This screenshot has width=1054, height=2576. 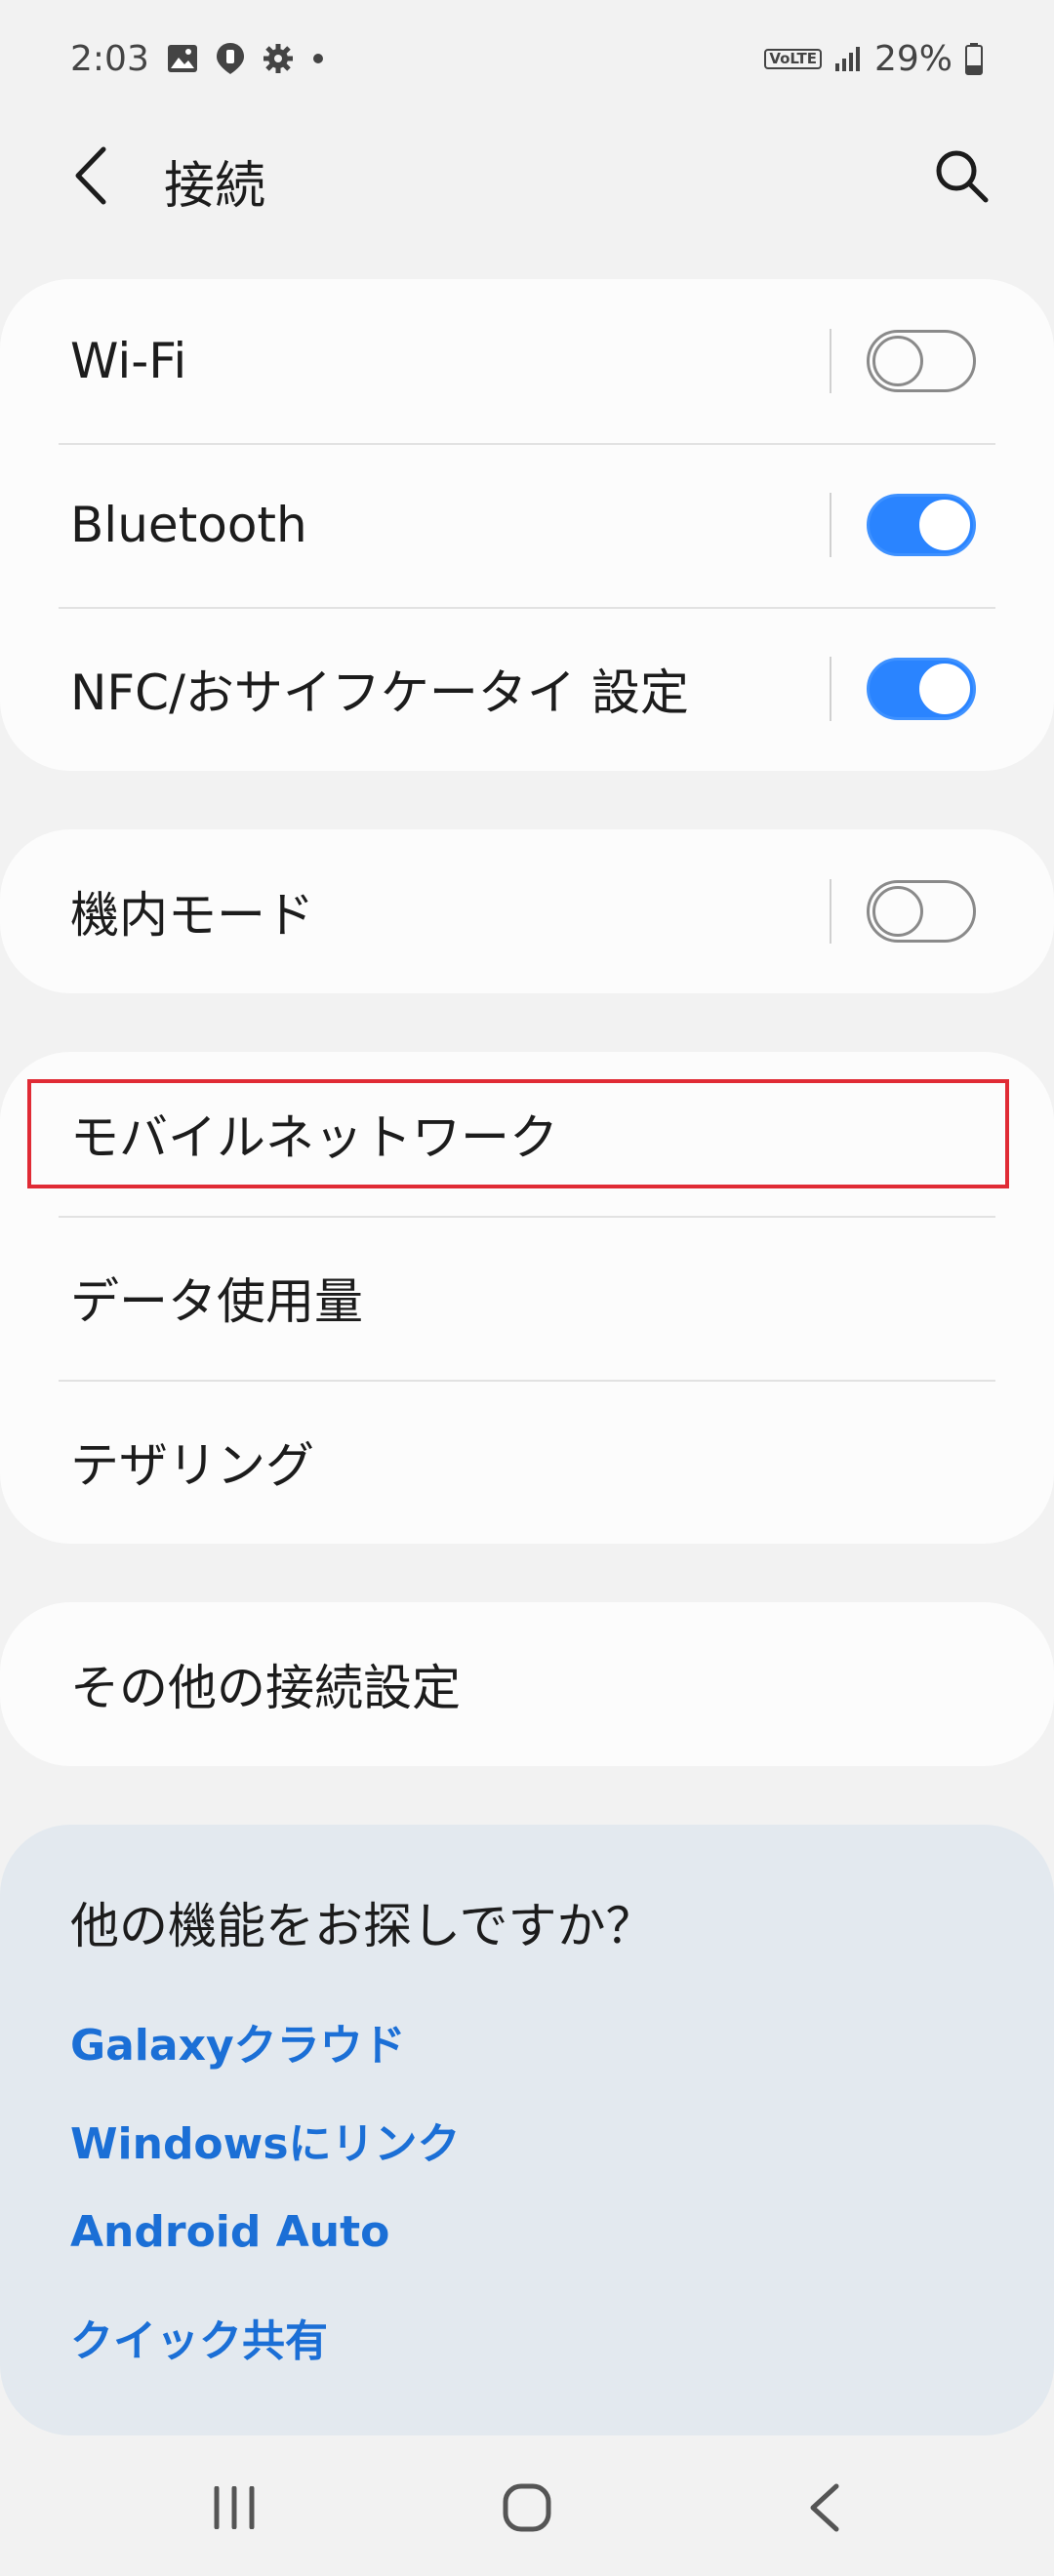 What do you see at coordinates (216, 1301) in the screenshot?
I see `data-usage-label: データ使用量` at bounding box center [216, 1301].